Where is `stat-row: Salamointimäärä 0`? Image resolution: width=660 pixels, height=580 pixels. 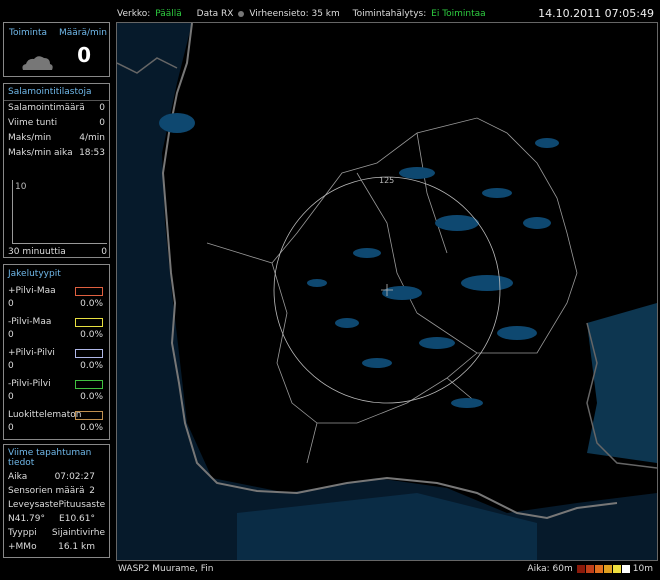
stat-row: Salamointimäärä 0 is located at coordinates (56, 108).